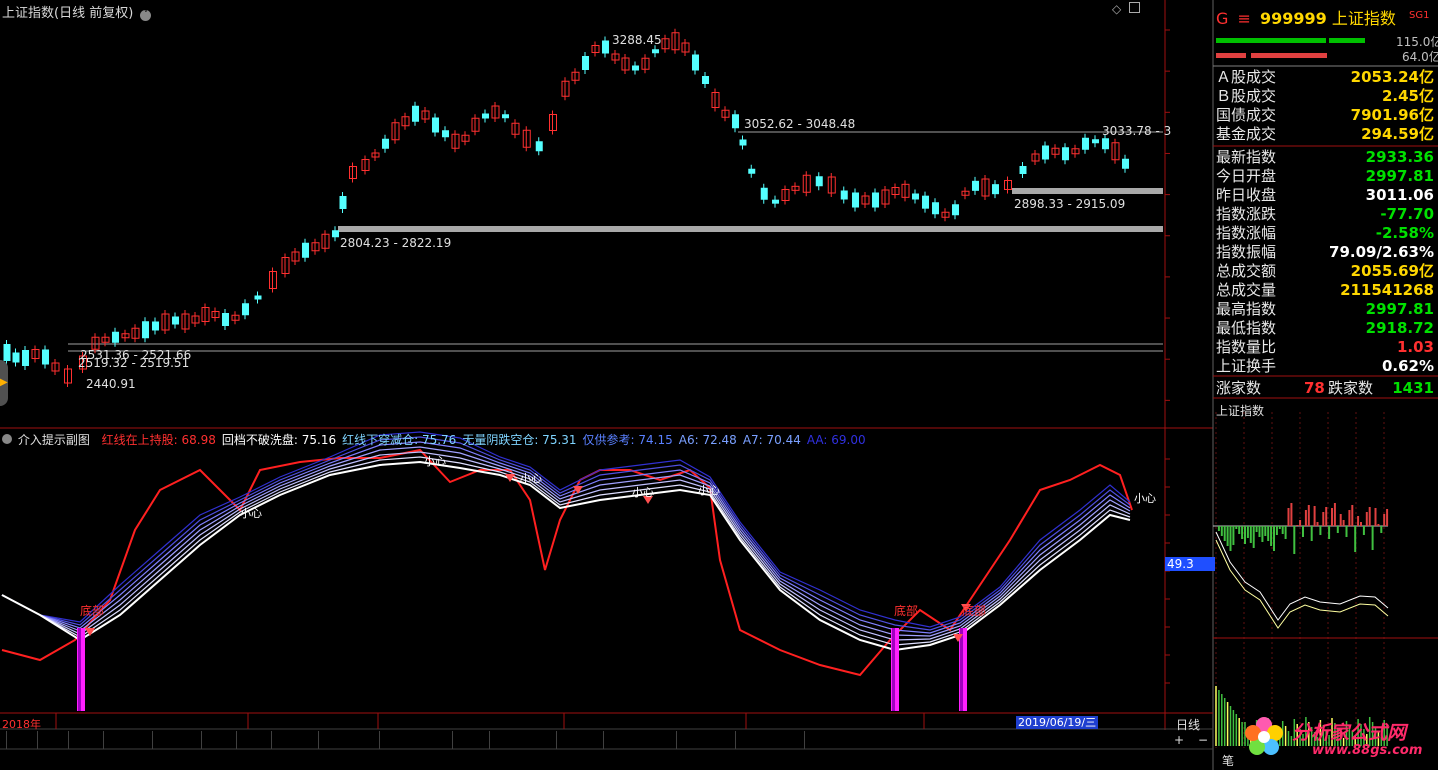 Image resolution: width=1438 pixels, height=770 pixels. Describe the element at coordinates (1179, 740) in the screenshot. I see `zoom-in-button: +` at that location.